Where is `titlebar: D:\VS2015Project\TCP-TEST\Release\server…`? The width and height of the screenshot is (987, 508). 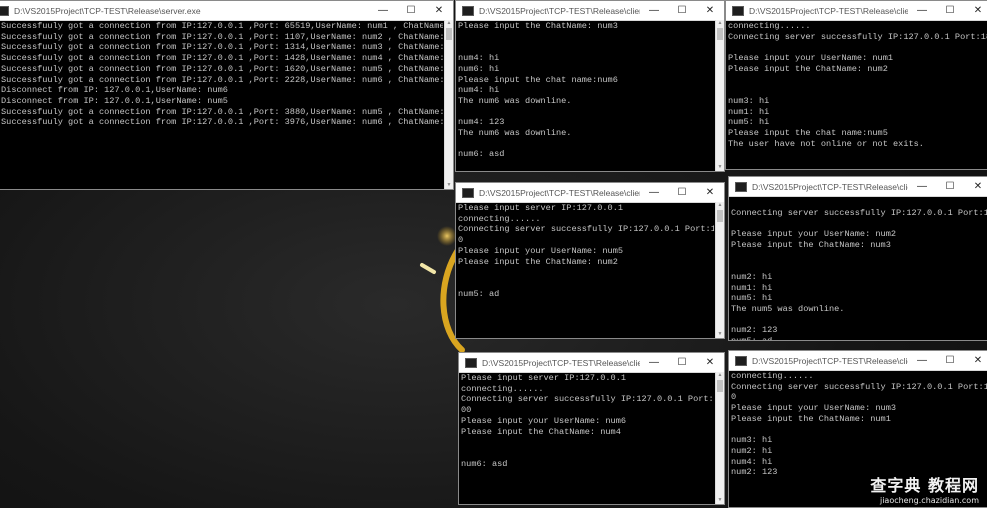
titlebar: D:\VS2015Project\TCP-TEST\Release\server… is located at coordinates (226, 11).